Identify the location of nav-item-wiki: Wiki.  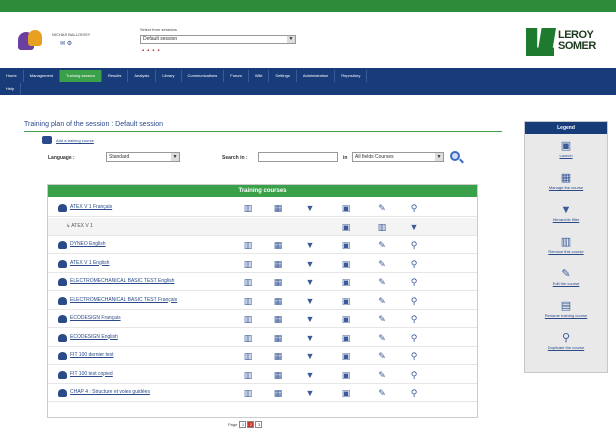
(259, 76).